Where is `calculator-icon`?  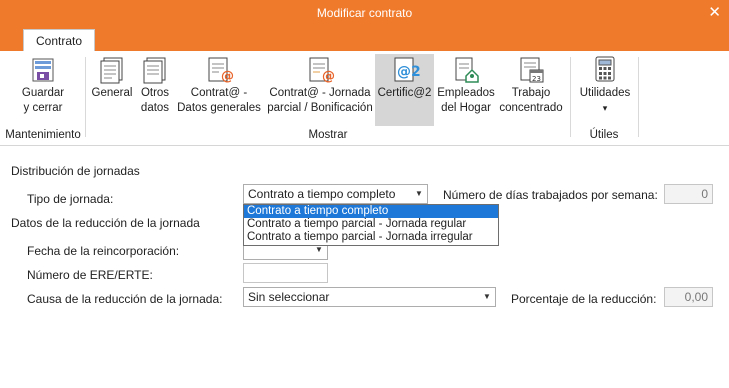
calculator-icon is located at coordinates (605, 69).